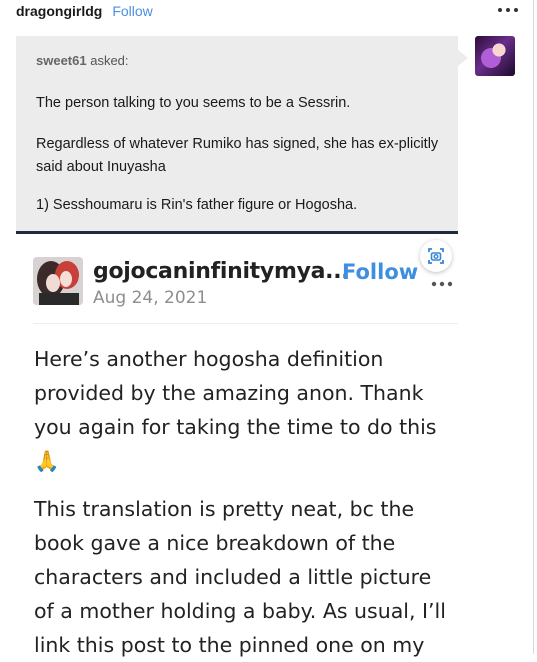 The width and height of the screenshot is (537, 662). What do you see at coordinates (59, 11) in the screenshot?
I see `post-username: dragongirldg` at bounding box center [59, 11].